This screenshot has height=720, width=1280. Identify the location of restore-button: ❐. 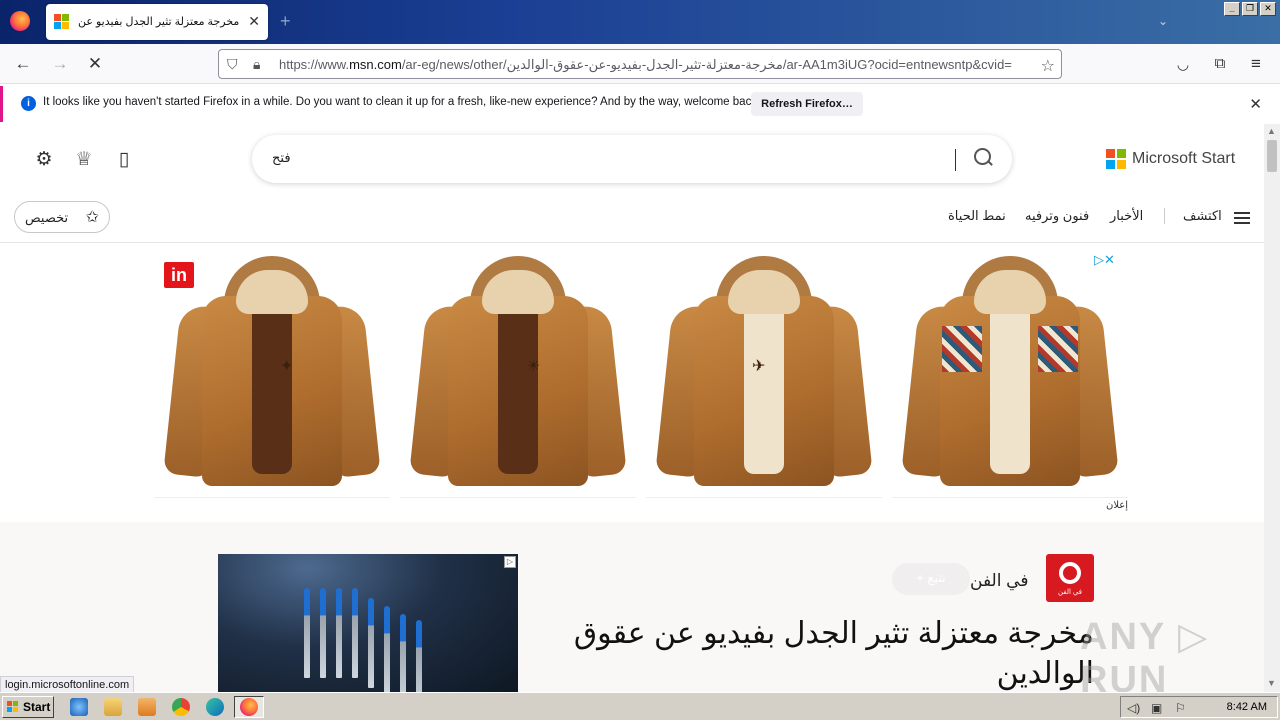
(1250, 9).